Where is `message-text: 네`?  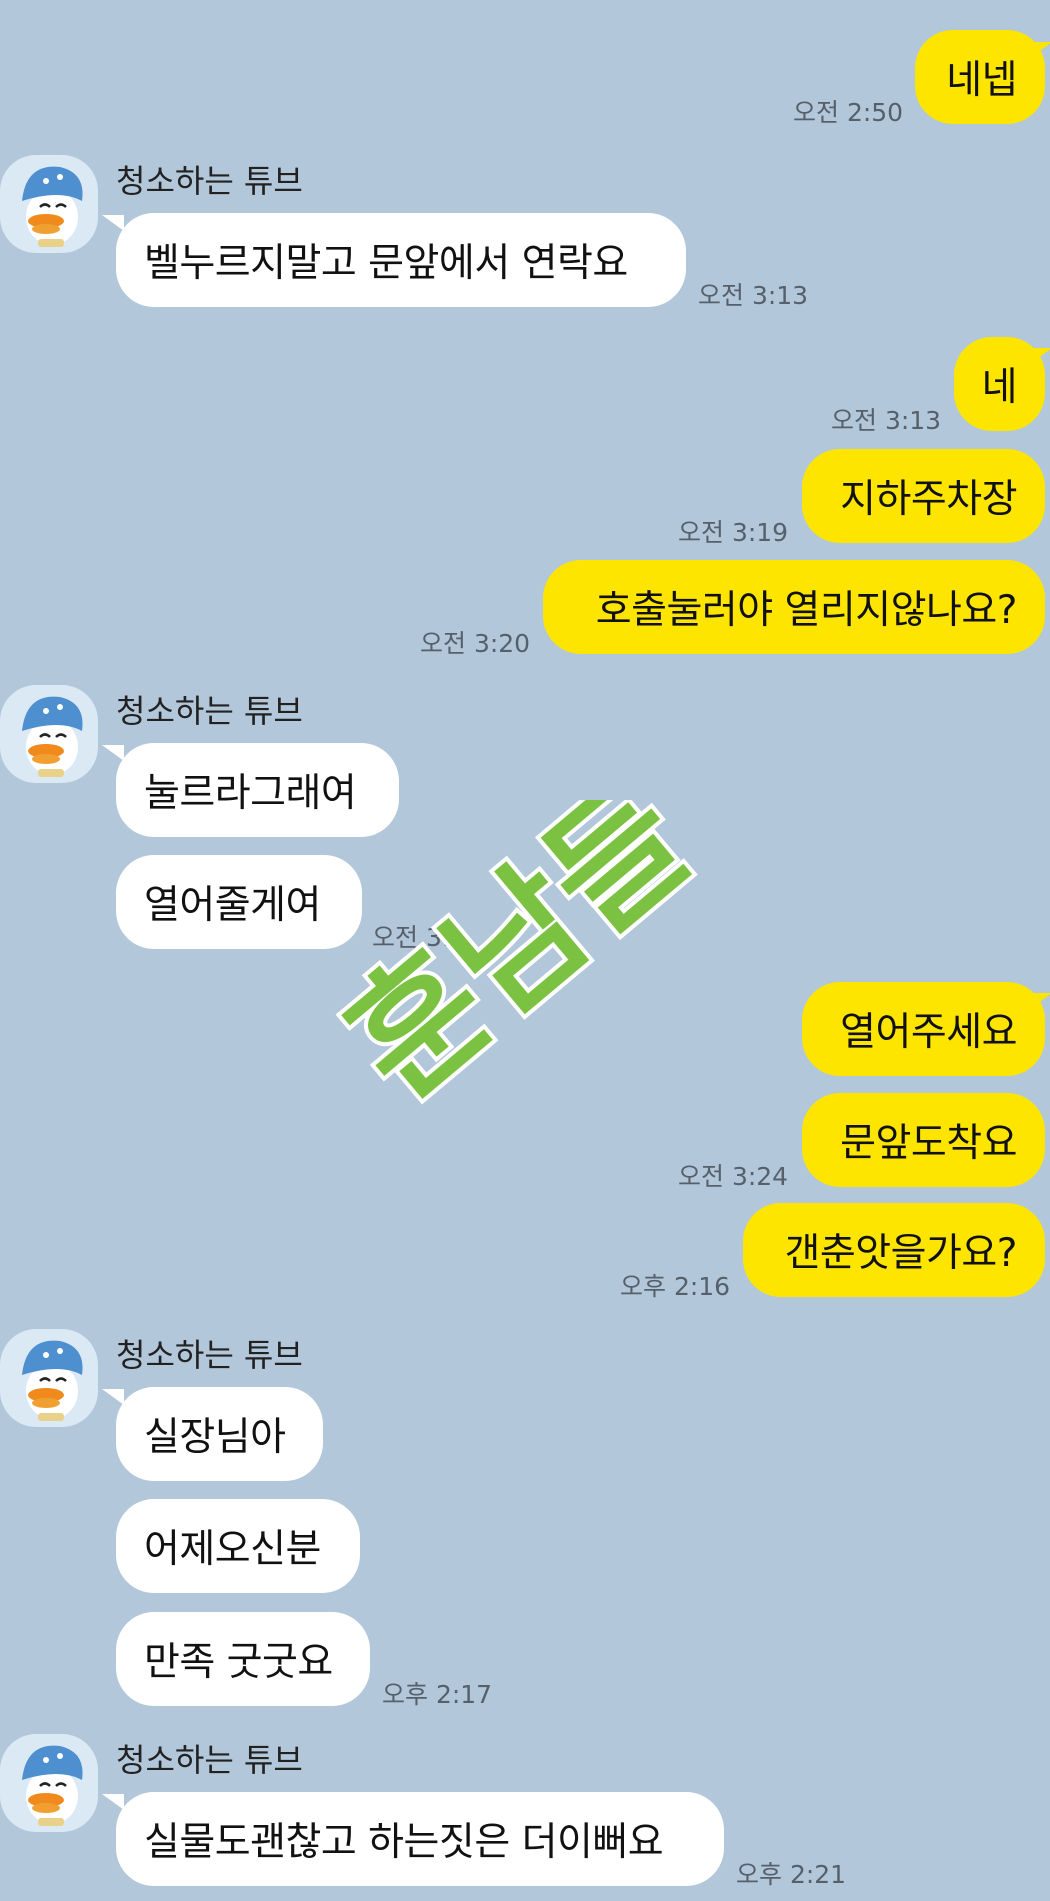
message-text: 네 is located at coordinates (999, 387).